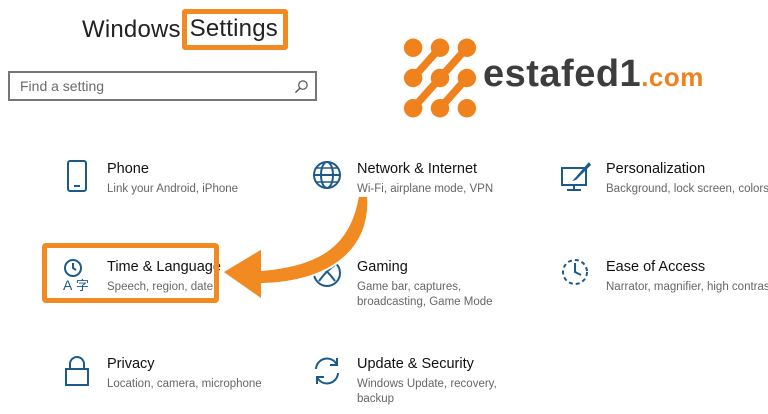 Image resolution: width=768 pixels, height=414 pixels. Describe the element at coordinates (687, 189) in the screenshot. I see `tile-desc: Background, lock screen, colors` at that location.